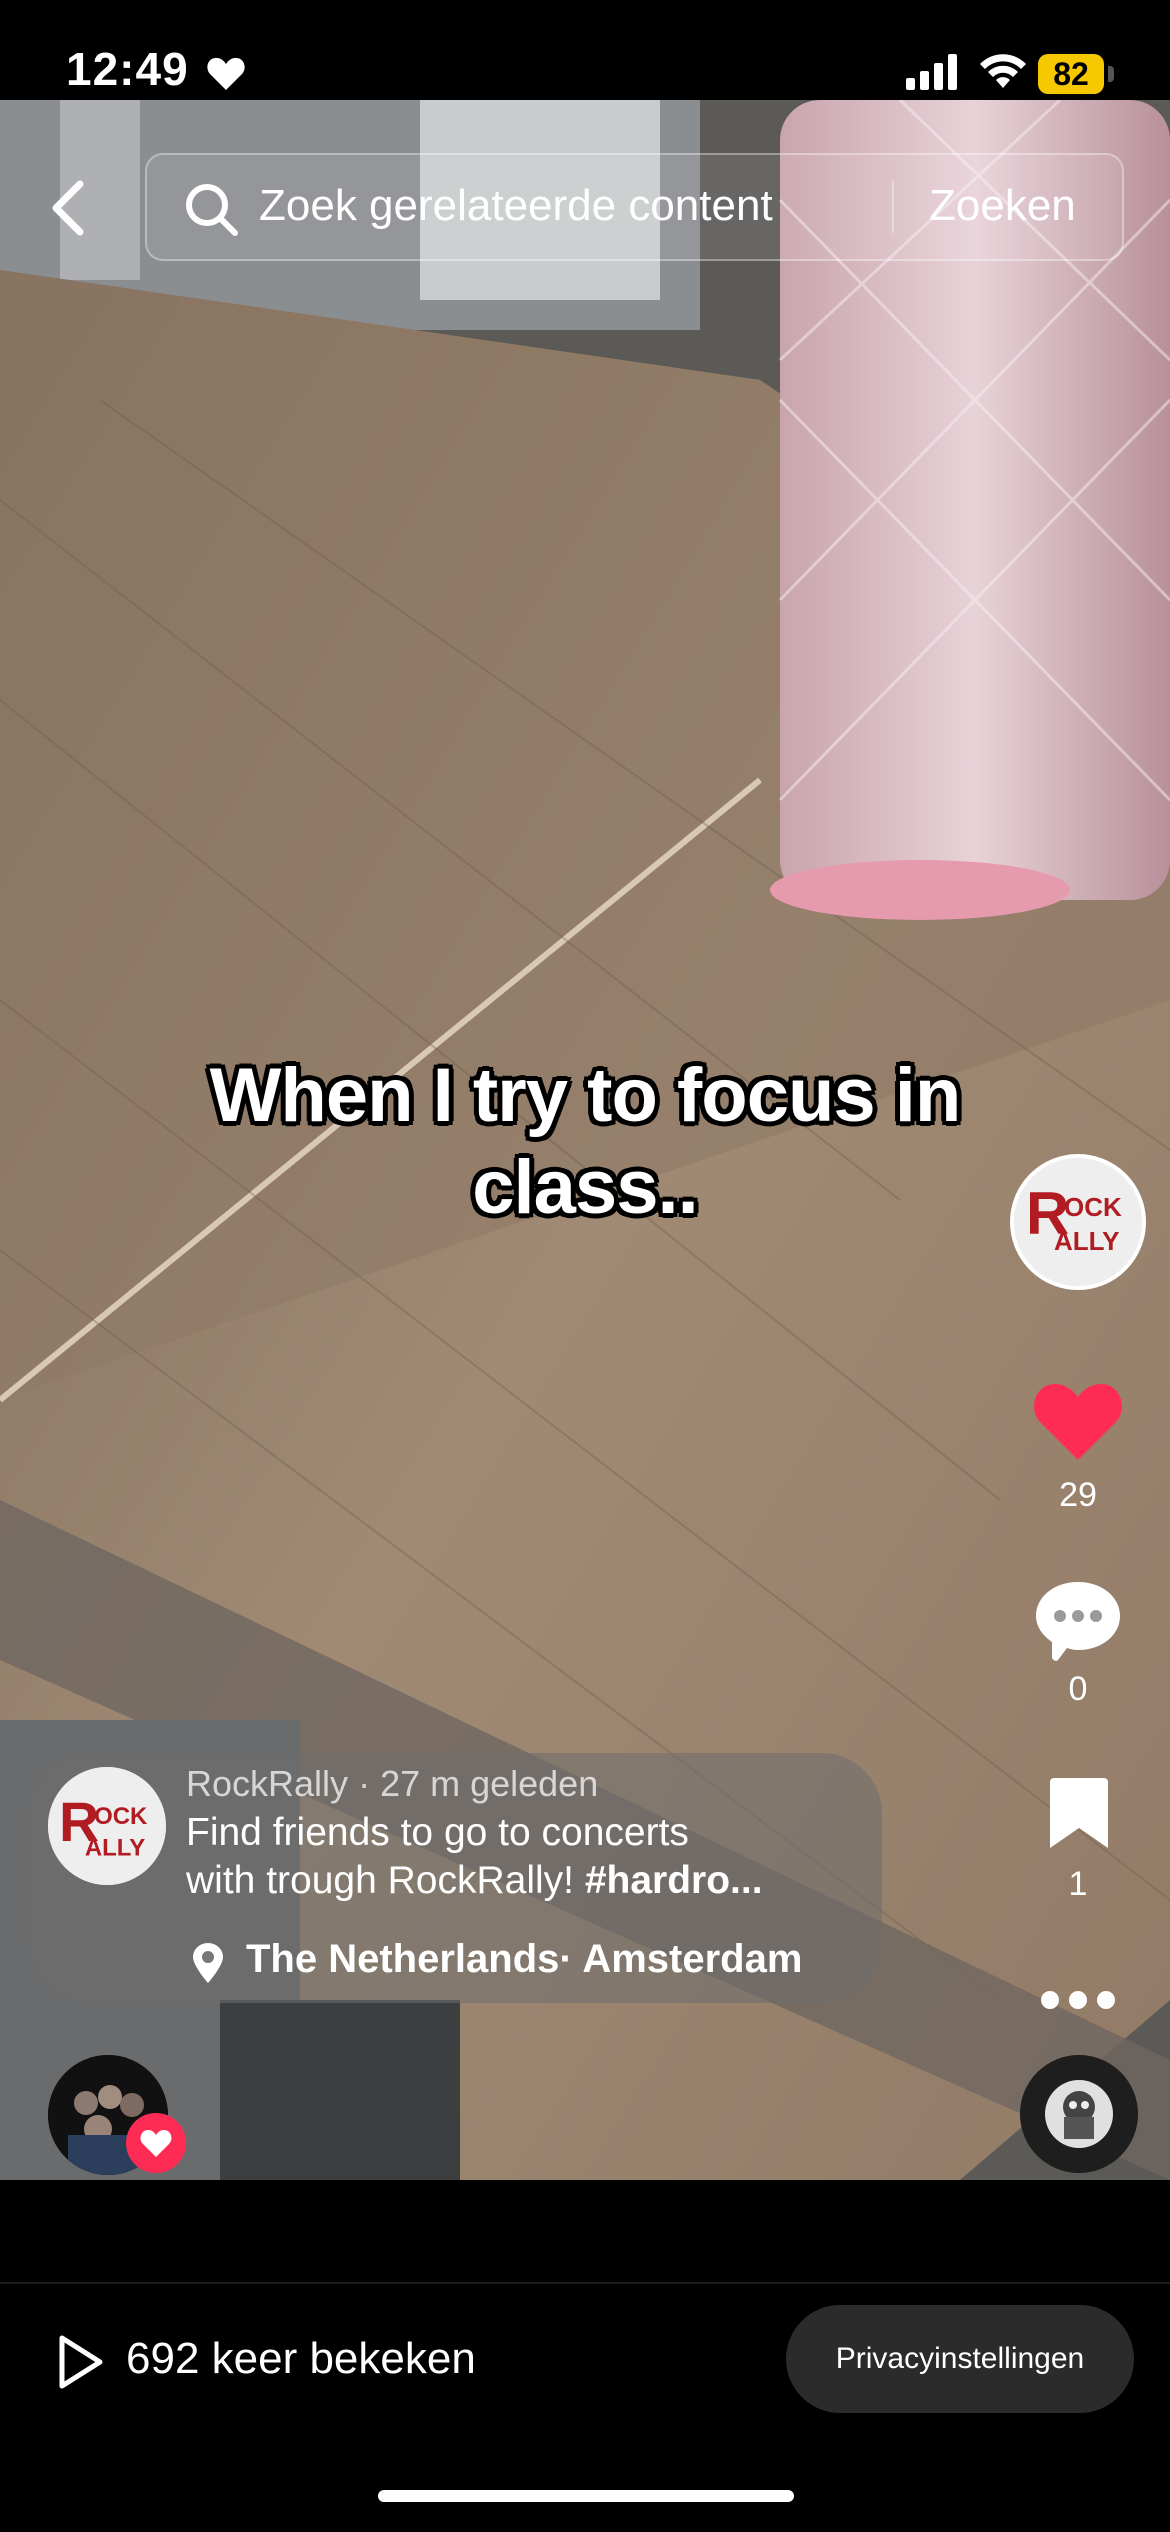  Describe the element at coordinates (516, 206) in the screenshot. I see `search-input: Zoek gerelateerde content` at that location.